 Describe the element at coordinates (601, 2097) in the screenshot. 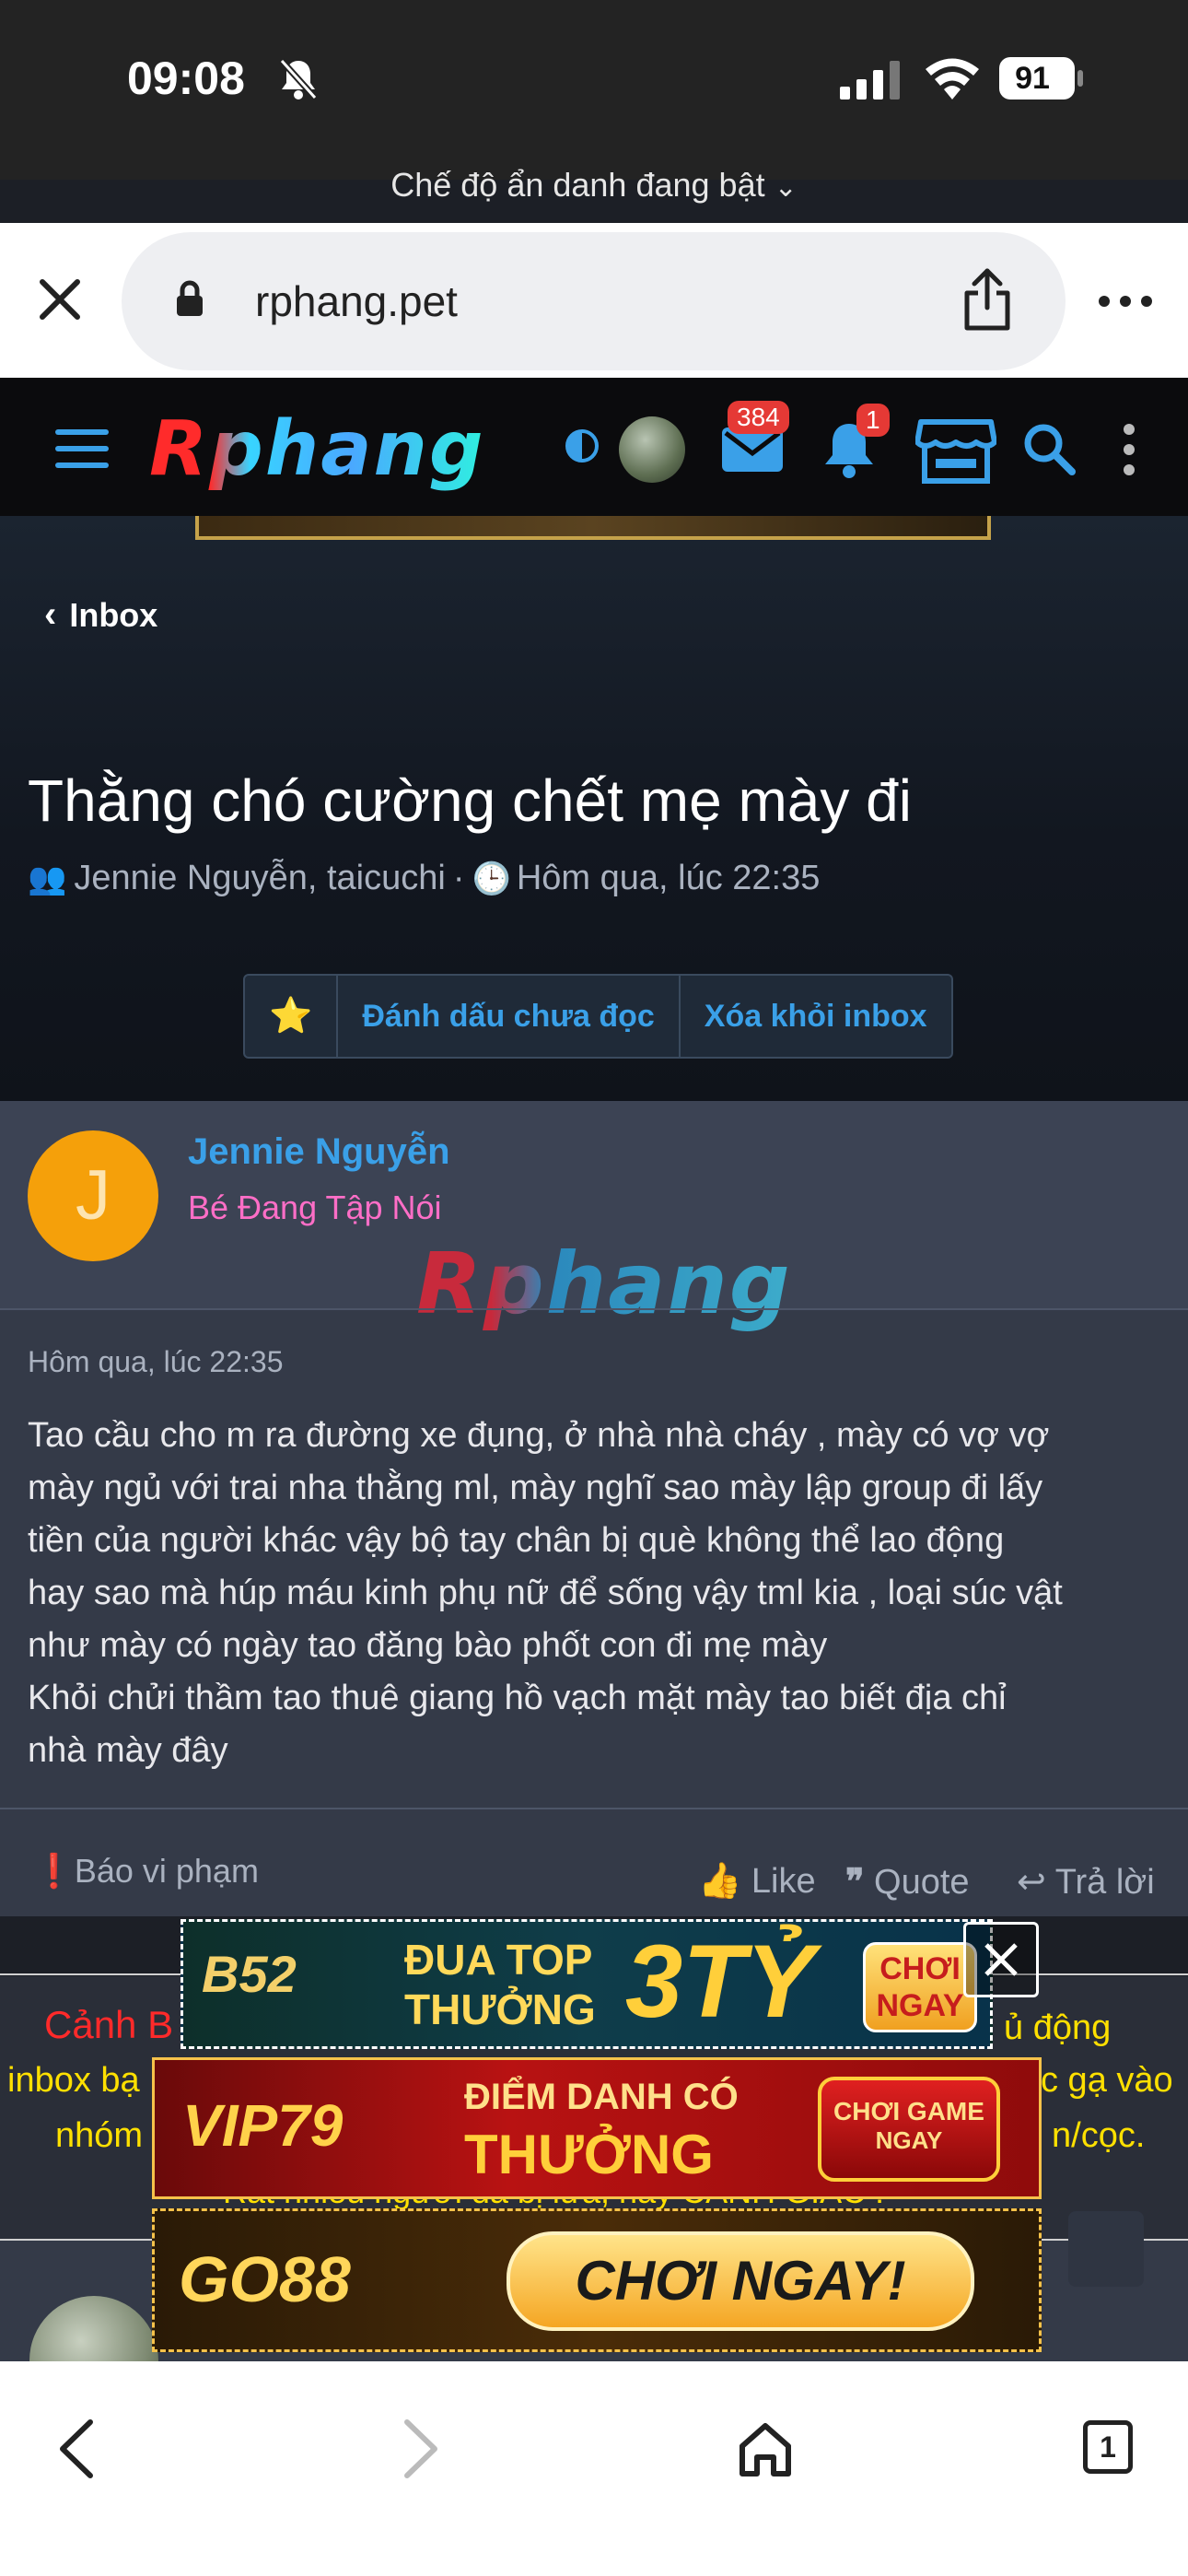

I see `ad2-text1: ĐIỂM DANH CÓ` at that location.